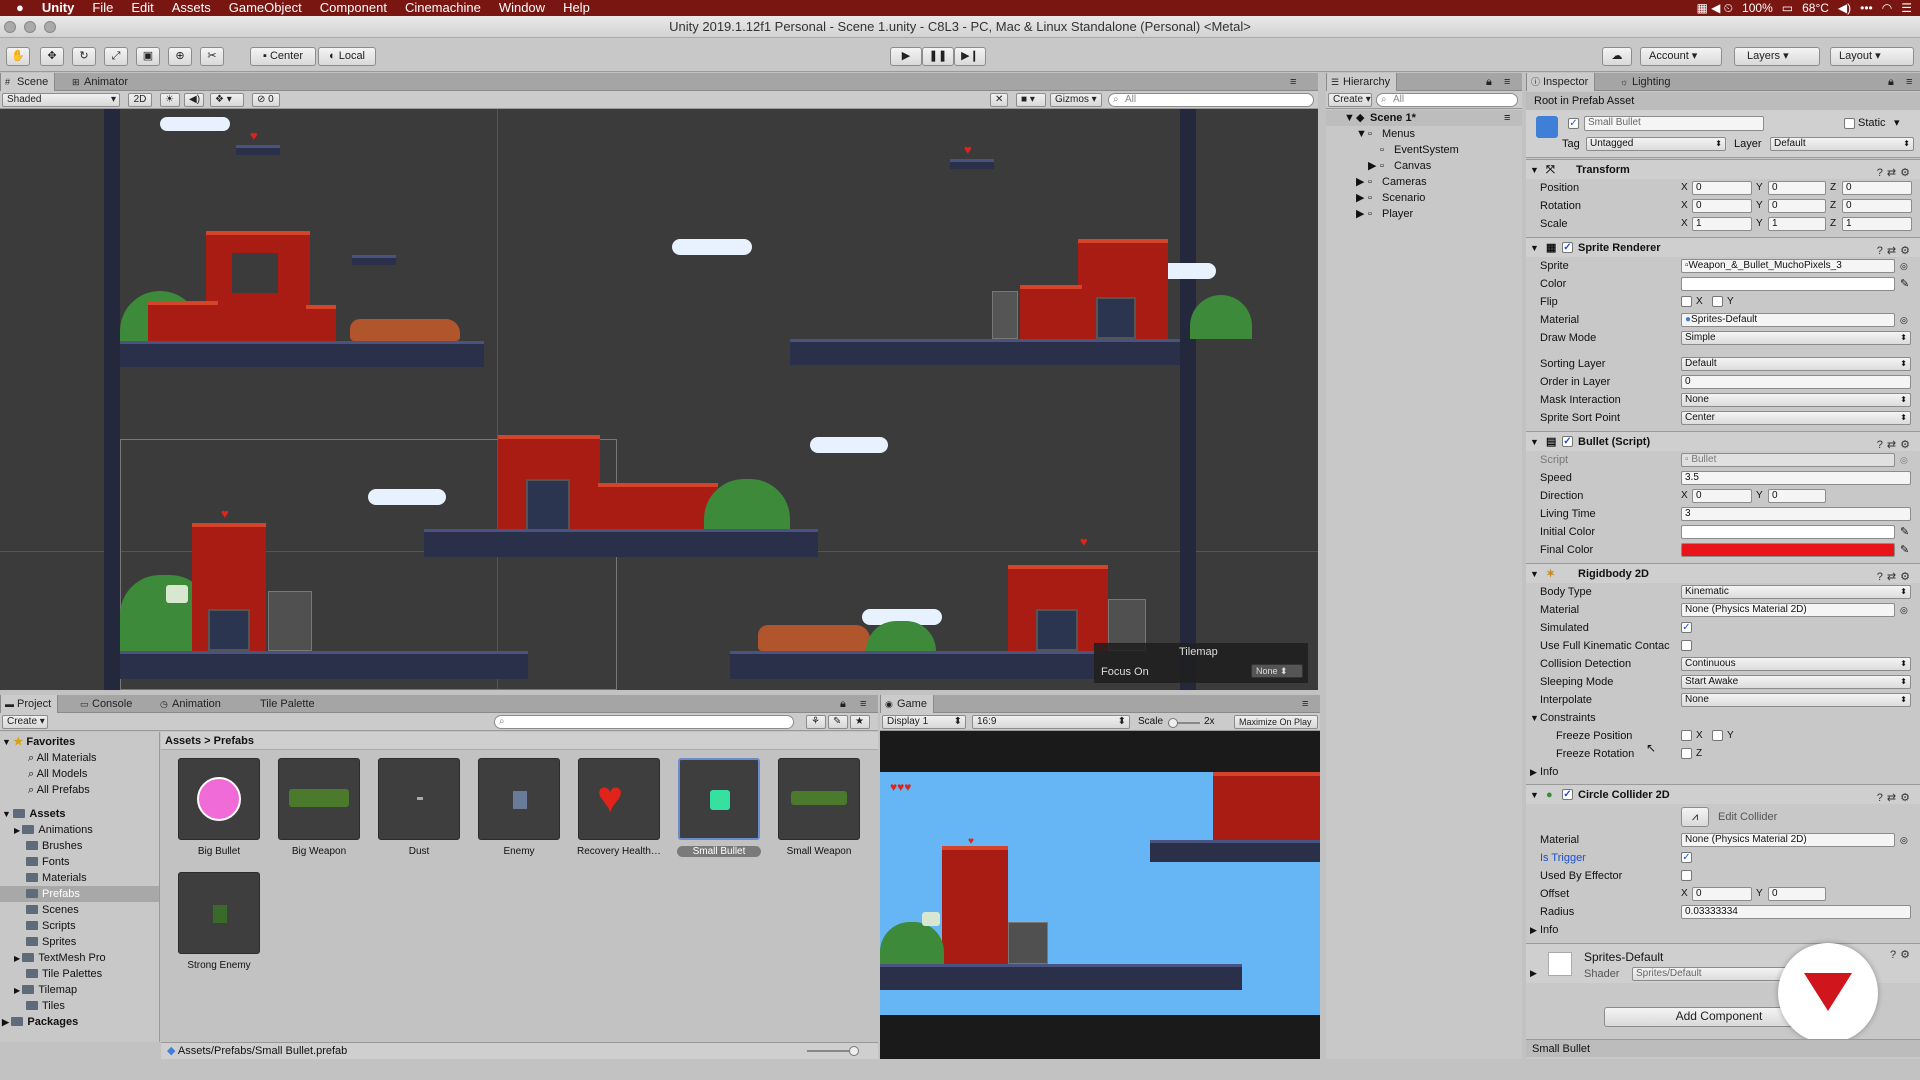  I want to click on sprite-renderer-enabled-checkbox: ✓, so click(1567, 247).